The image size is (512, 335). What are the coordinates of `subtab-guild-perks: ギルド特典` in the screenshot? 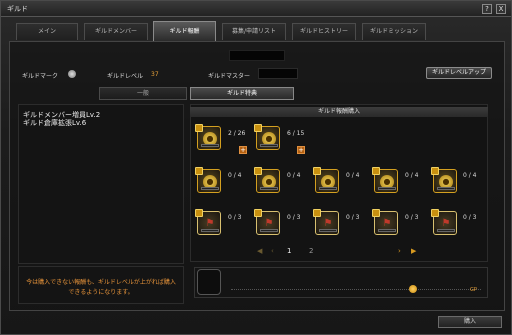 It's located at (242, 93).